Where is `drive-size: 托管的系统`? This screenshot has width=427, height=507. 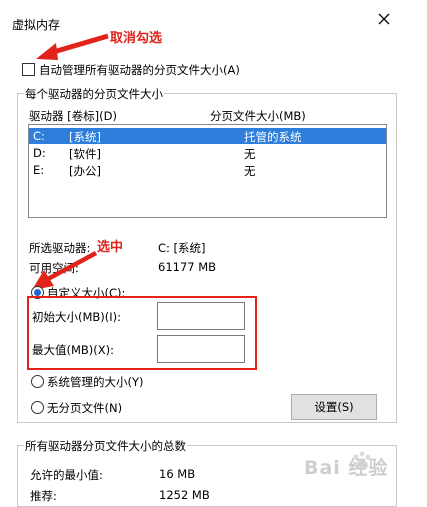
drive-size: 托管的系统 is located at coordinates (273, 137).